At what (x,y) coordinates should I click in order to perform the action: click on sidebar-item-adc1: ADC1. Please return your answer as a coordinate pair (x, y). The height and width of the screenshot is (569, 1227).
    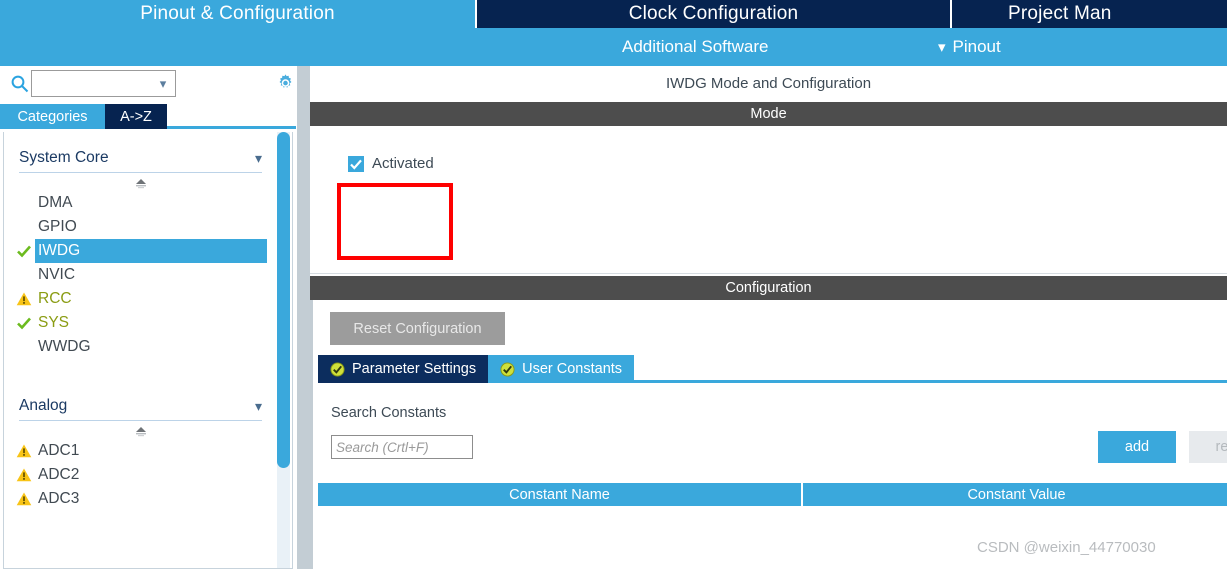
    Looking at the image, I should click on (140, 451).